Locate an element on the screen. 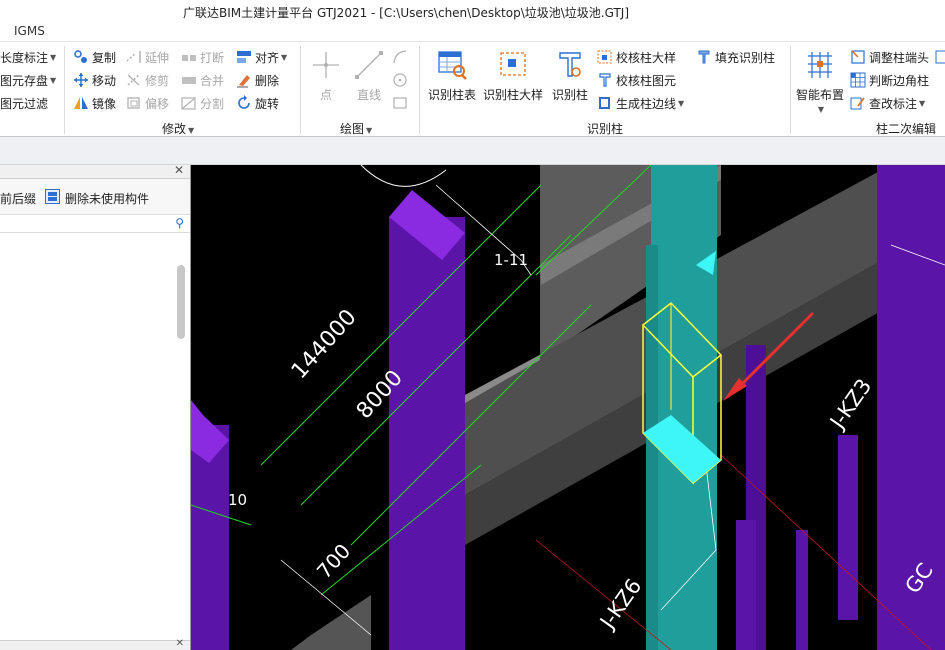  rotate-icon is located at coordinates (244, 103).